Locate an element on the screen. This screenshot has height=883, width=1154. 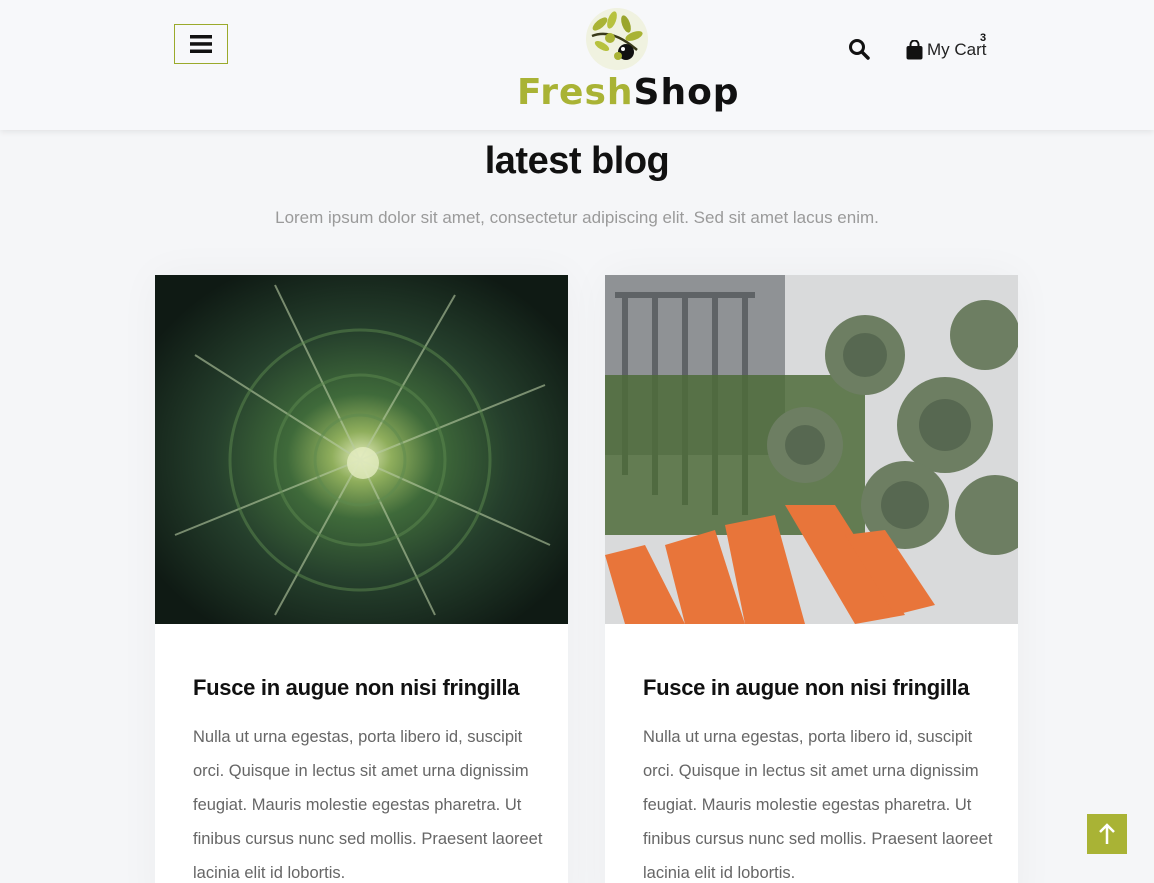
site-header: FreshShop My Cart 3 is located at coordinates (577, 65).